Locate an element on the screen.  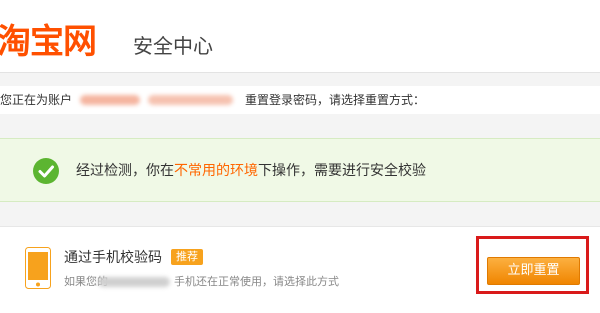
mobile-phone-icon is located at coordinates (38, 268).